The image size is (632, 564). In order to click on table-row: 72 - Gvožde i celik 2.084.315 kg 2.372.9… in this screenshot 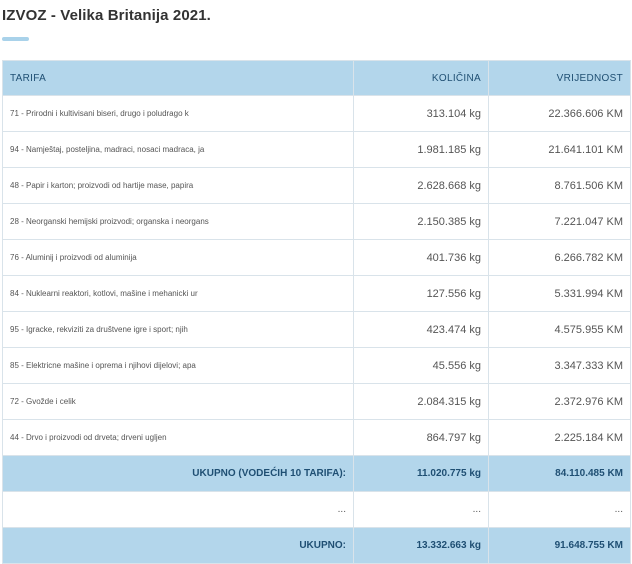, I will do `click(316, 401)`.